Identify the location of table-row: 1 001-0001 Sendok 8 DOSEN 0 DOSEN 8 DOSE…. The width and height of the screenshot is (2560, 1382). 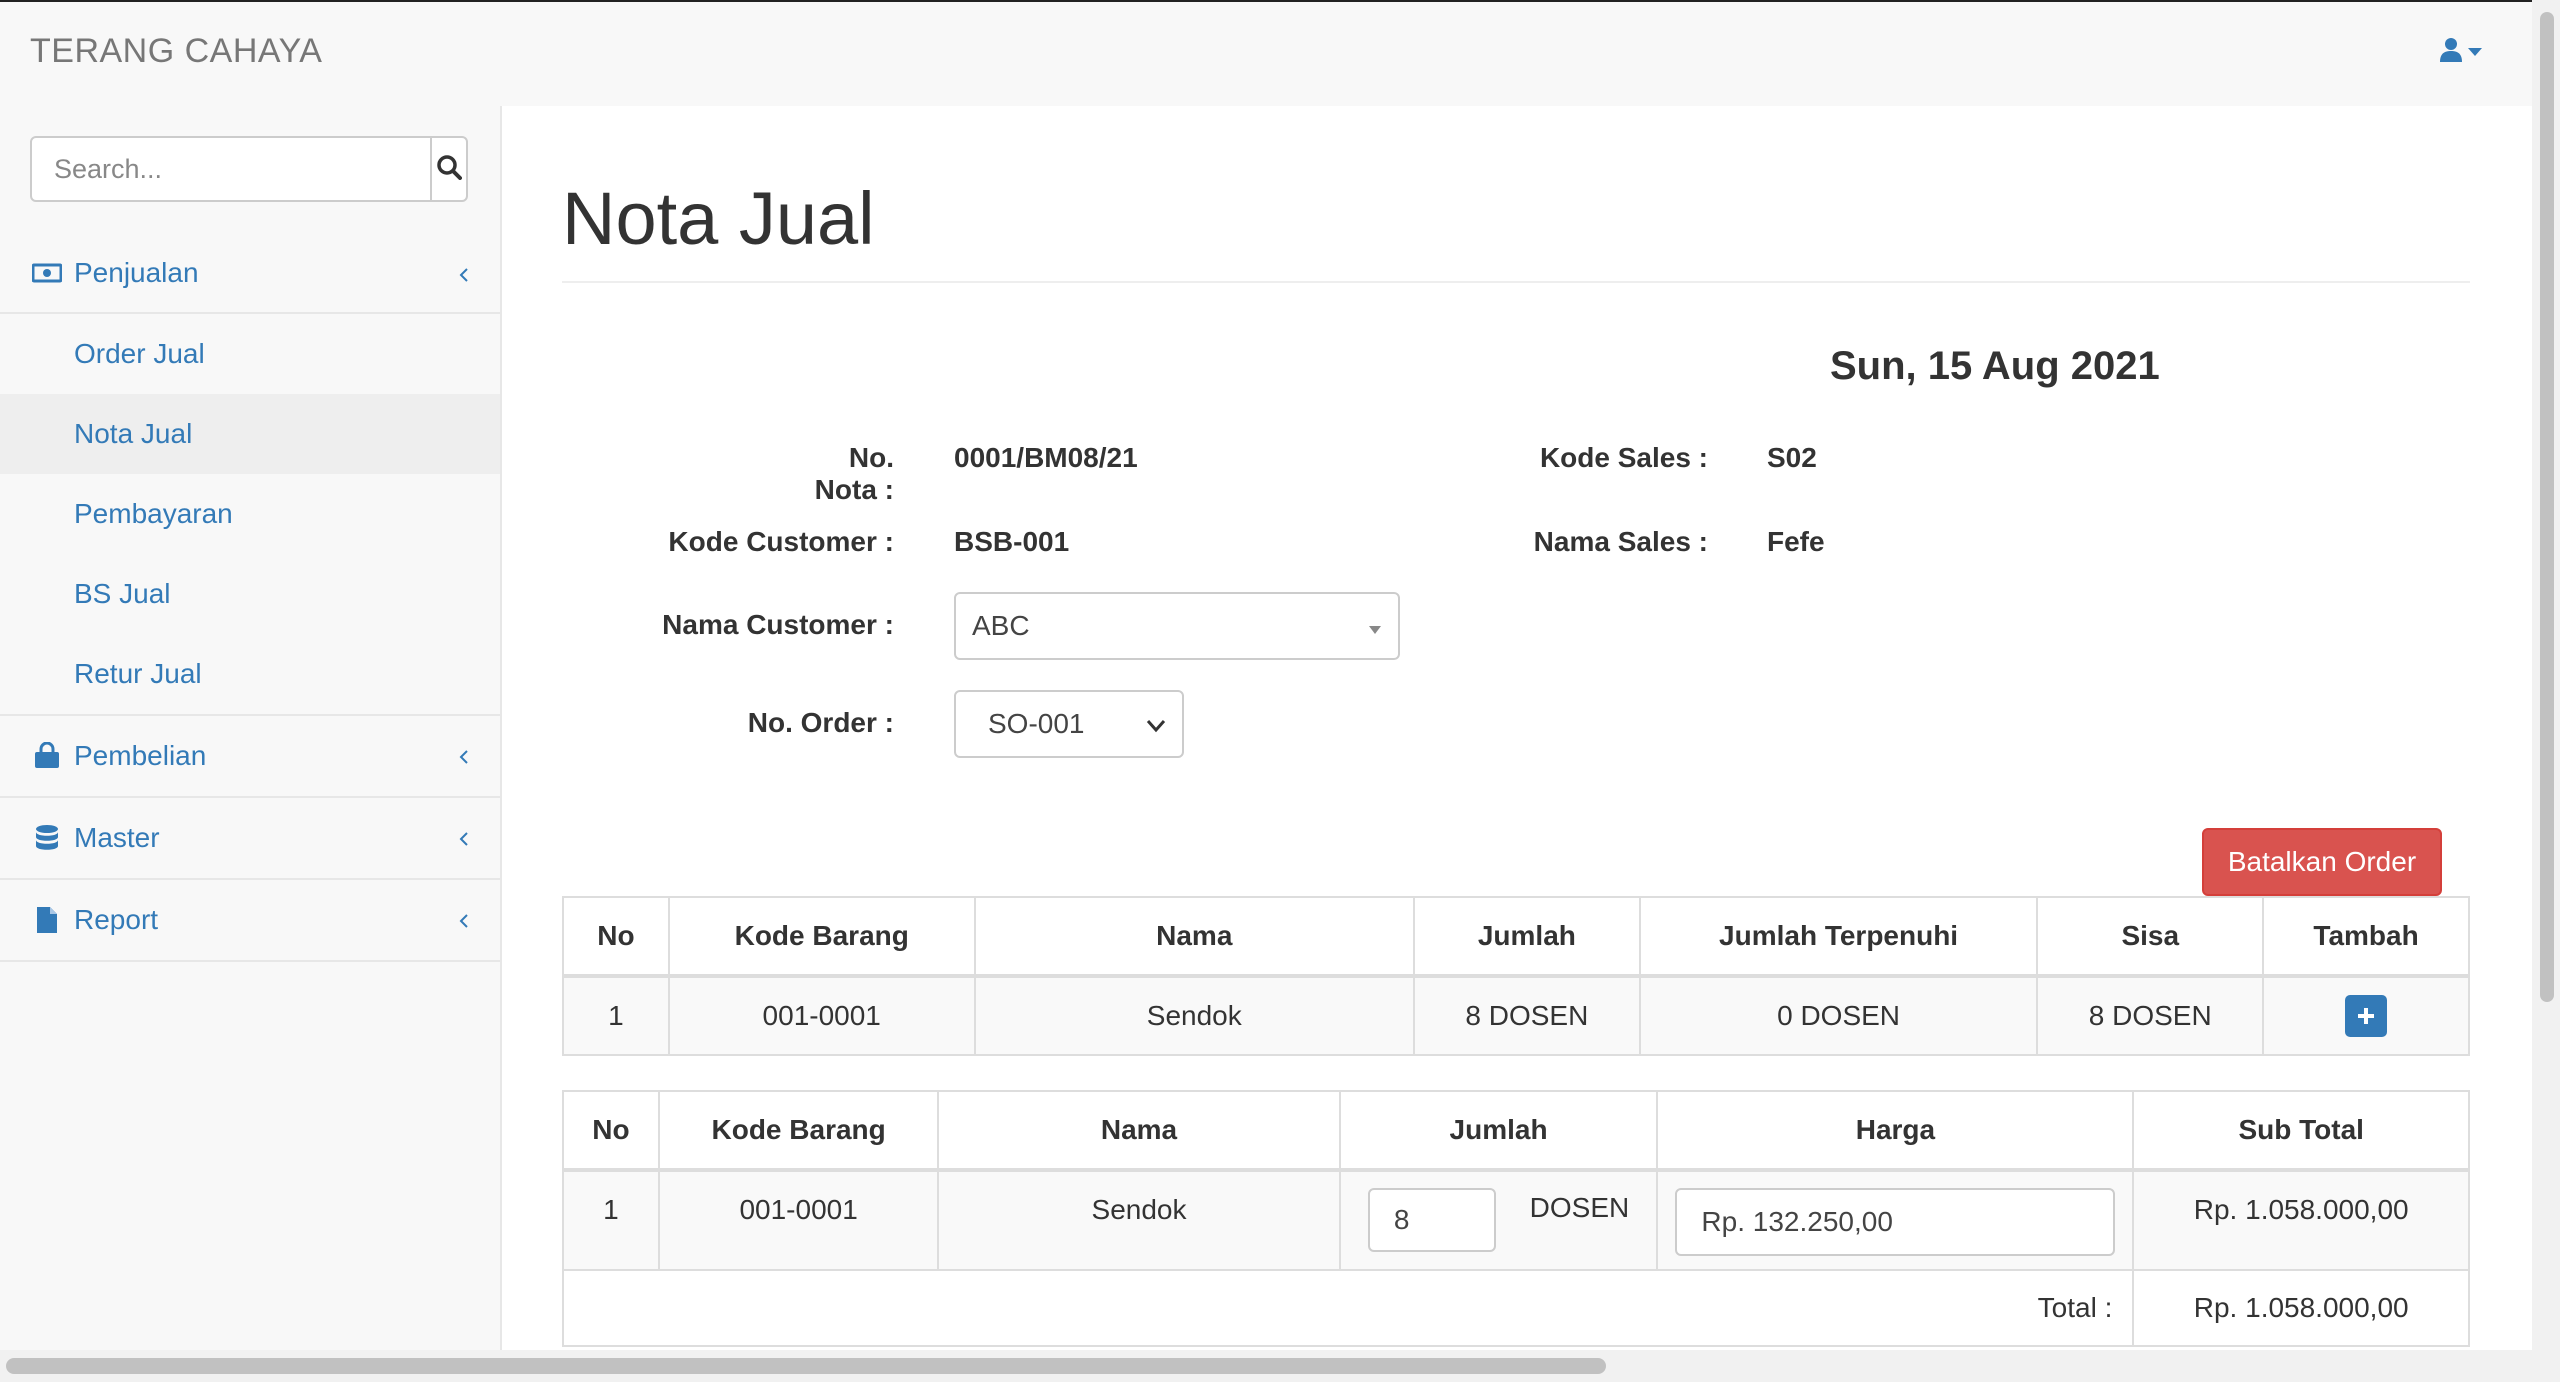
(1516, 1015).